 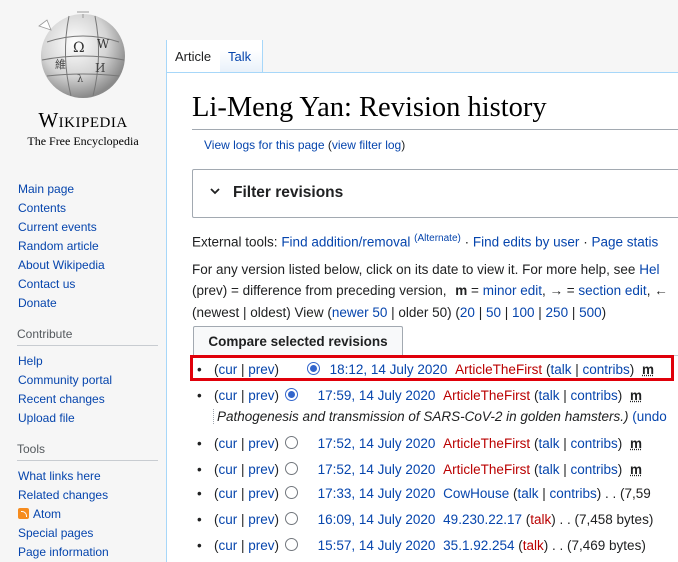 I want to click on sidebar-item-donate: Donate, so click(x=37, y=303).